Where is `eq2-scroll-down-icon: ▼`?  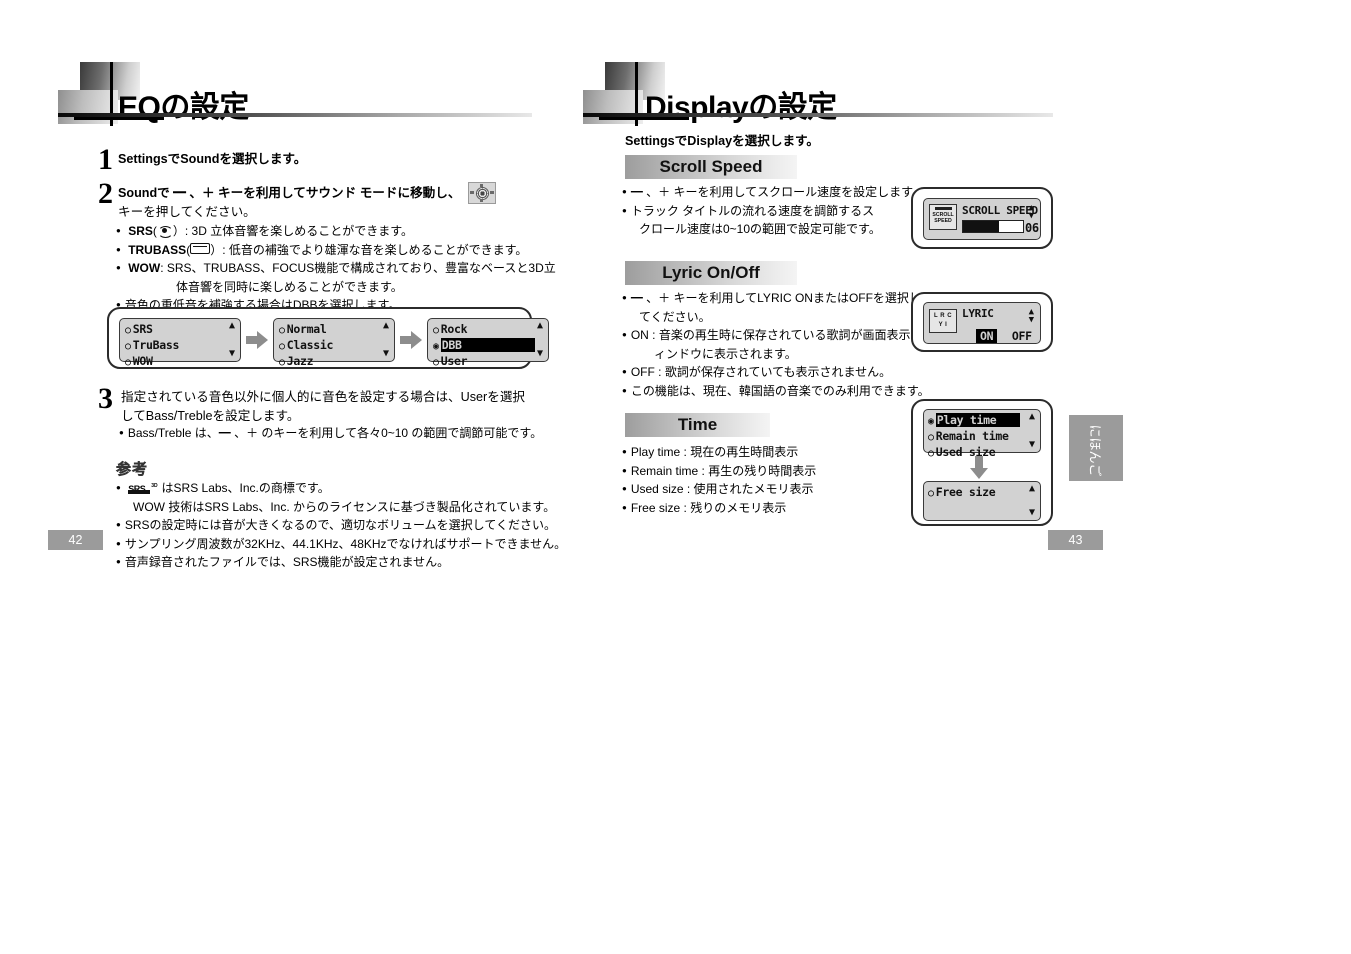
eq2-scroll-down-icon: ▼ is located at coordinates (386, 354).